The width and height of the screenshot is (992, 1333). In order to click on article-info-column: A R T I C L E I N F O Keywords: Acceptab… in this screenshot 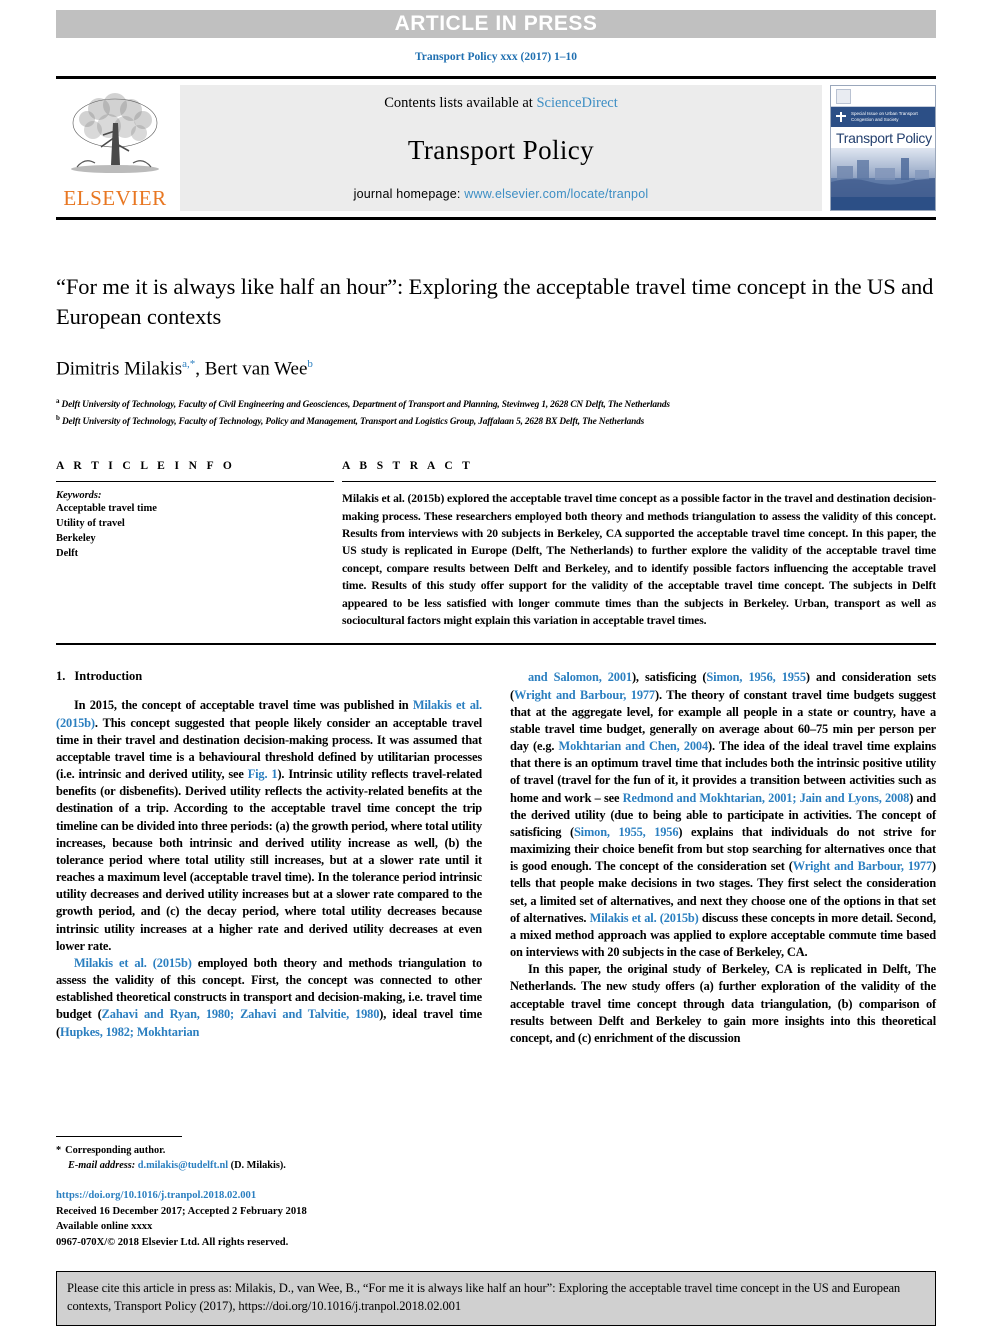, I will do `click(195, 544)`.